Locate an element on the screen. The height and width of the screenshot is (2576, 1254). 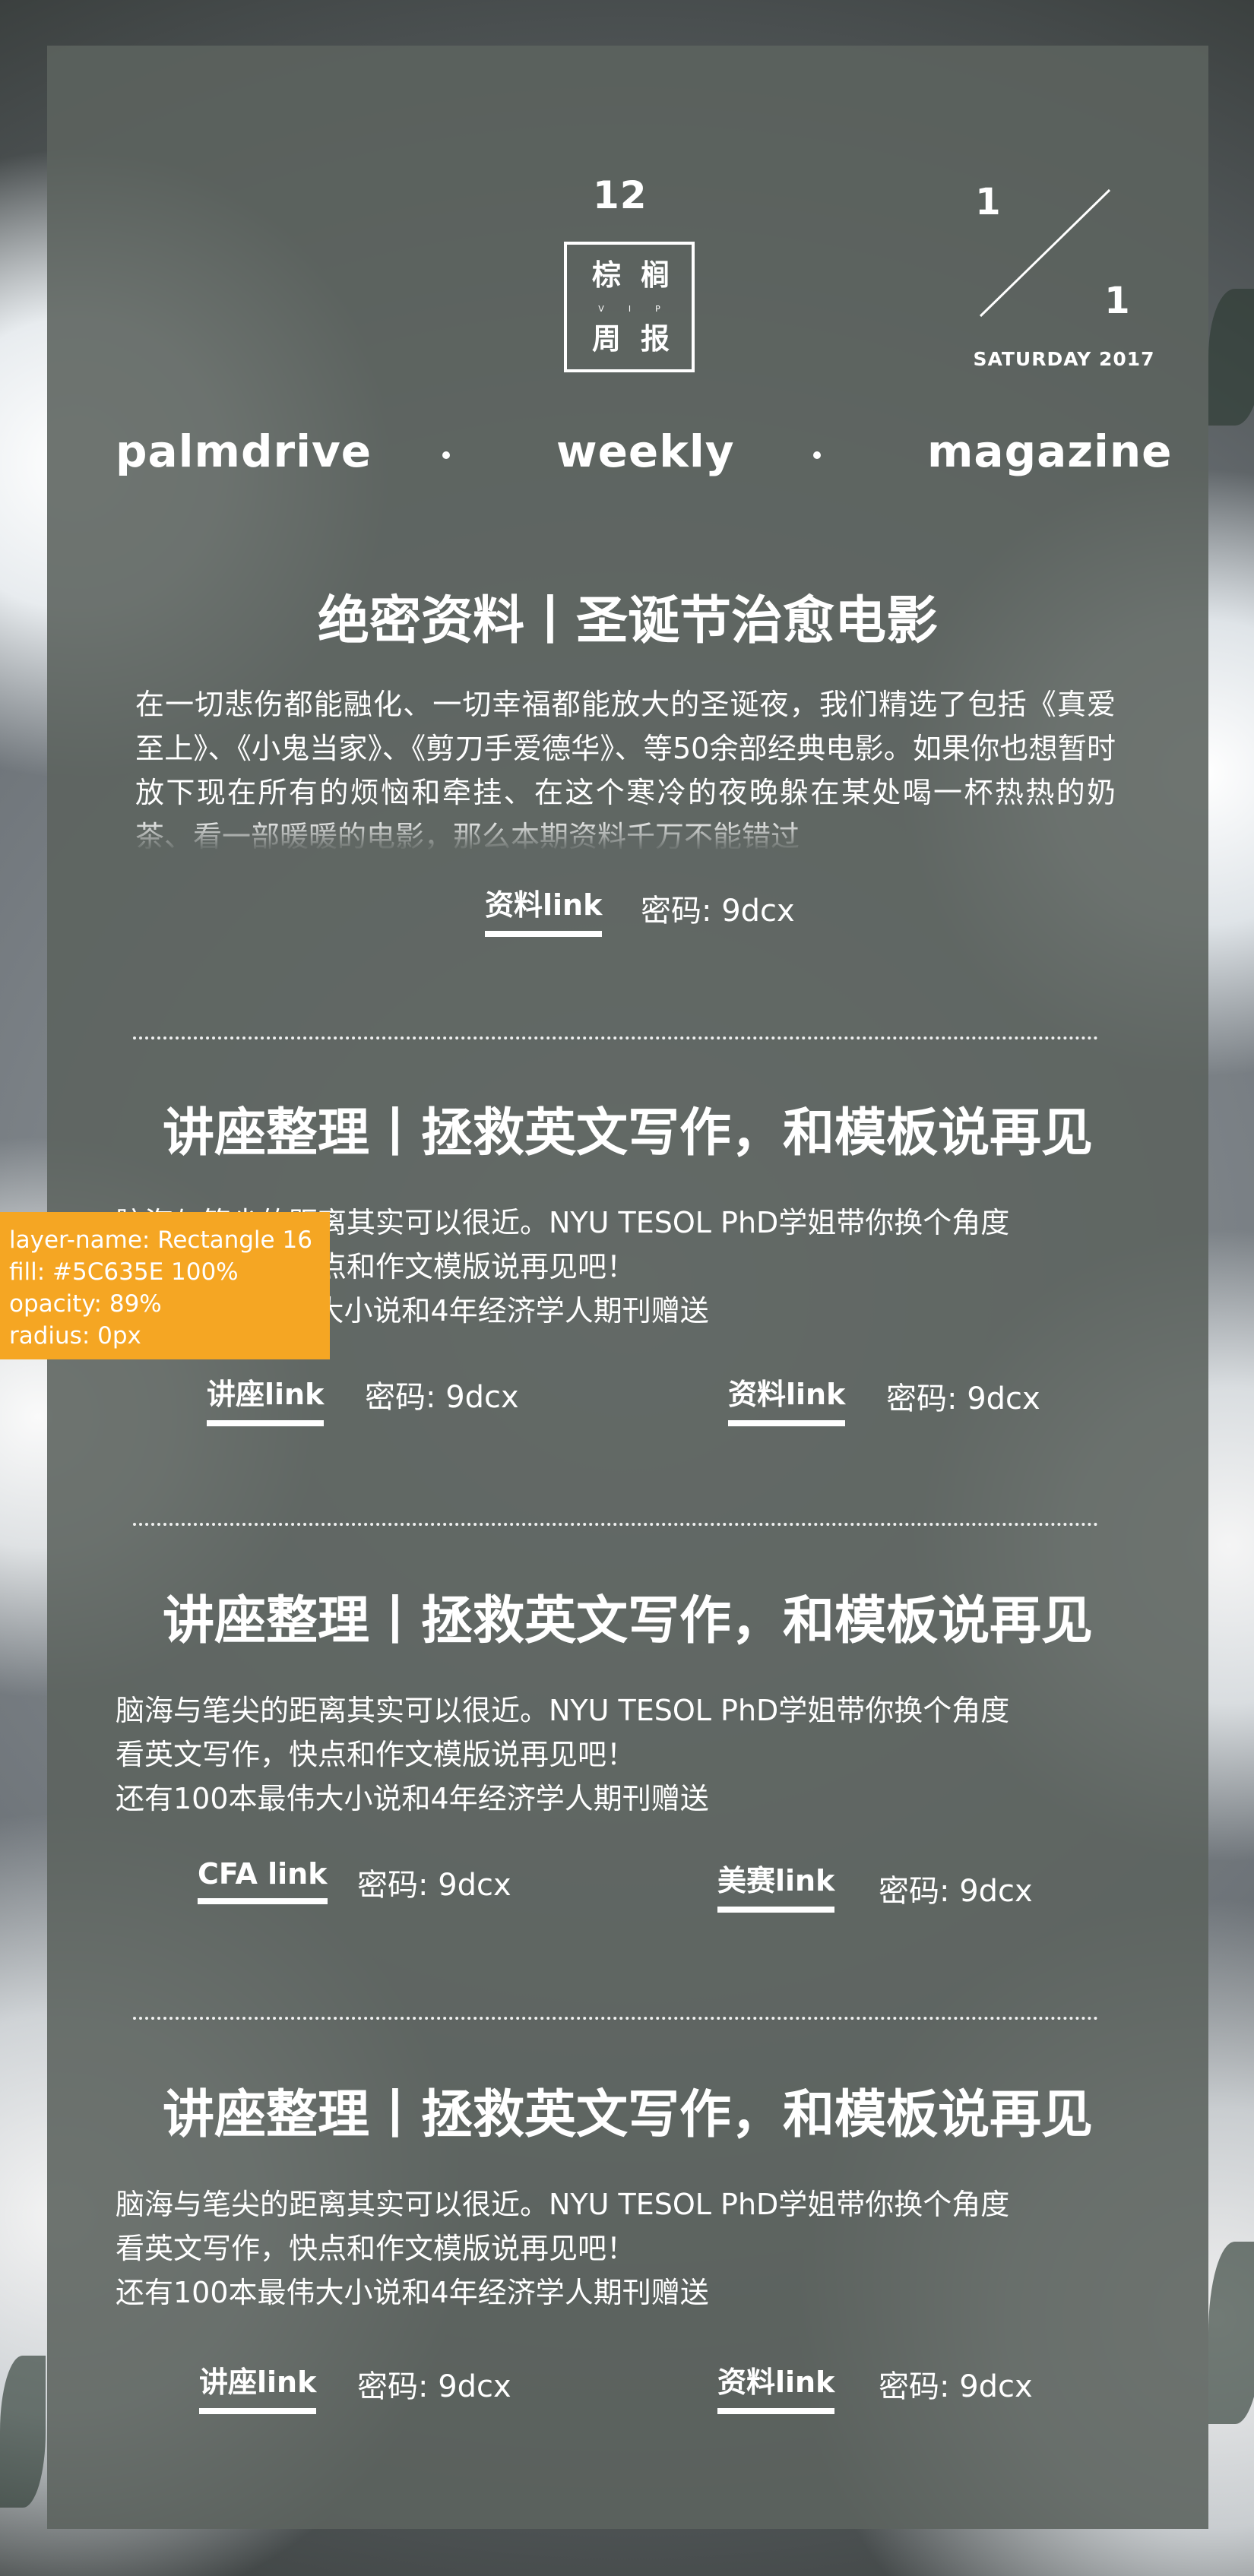
logo-vip: VIP is located at coordinates (642, 309).